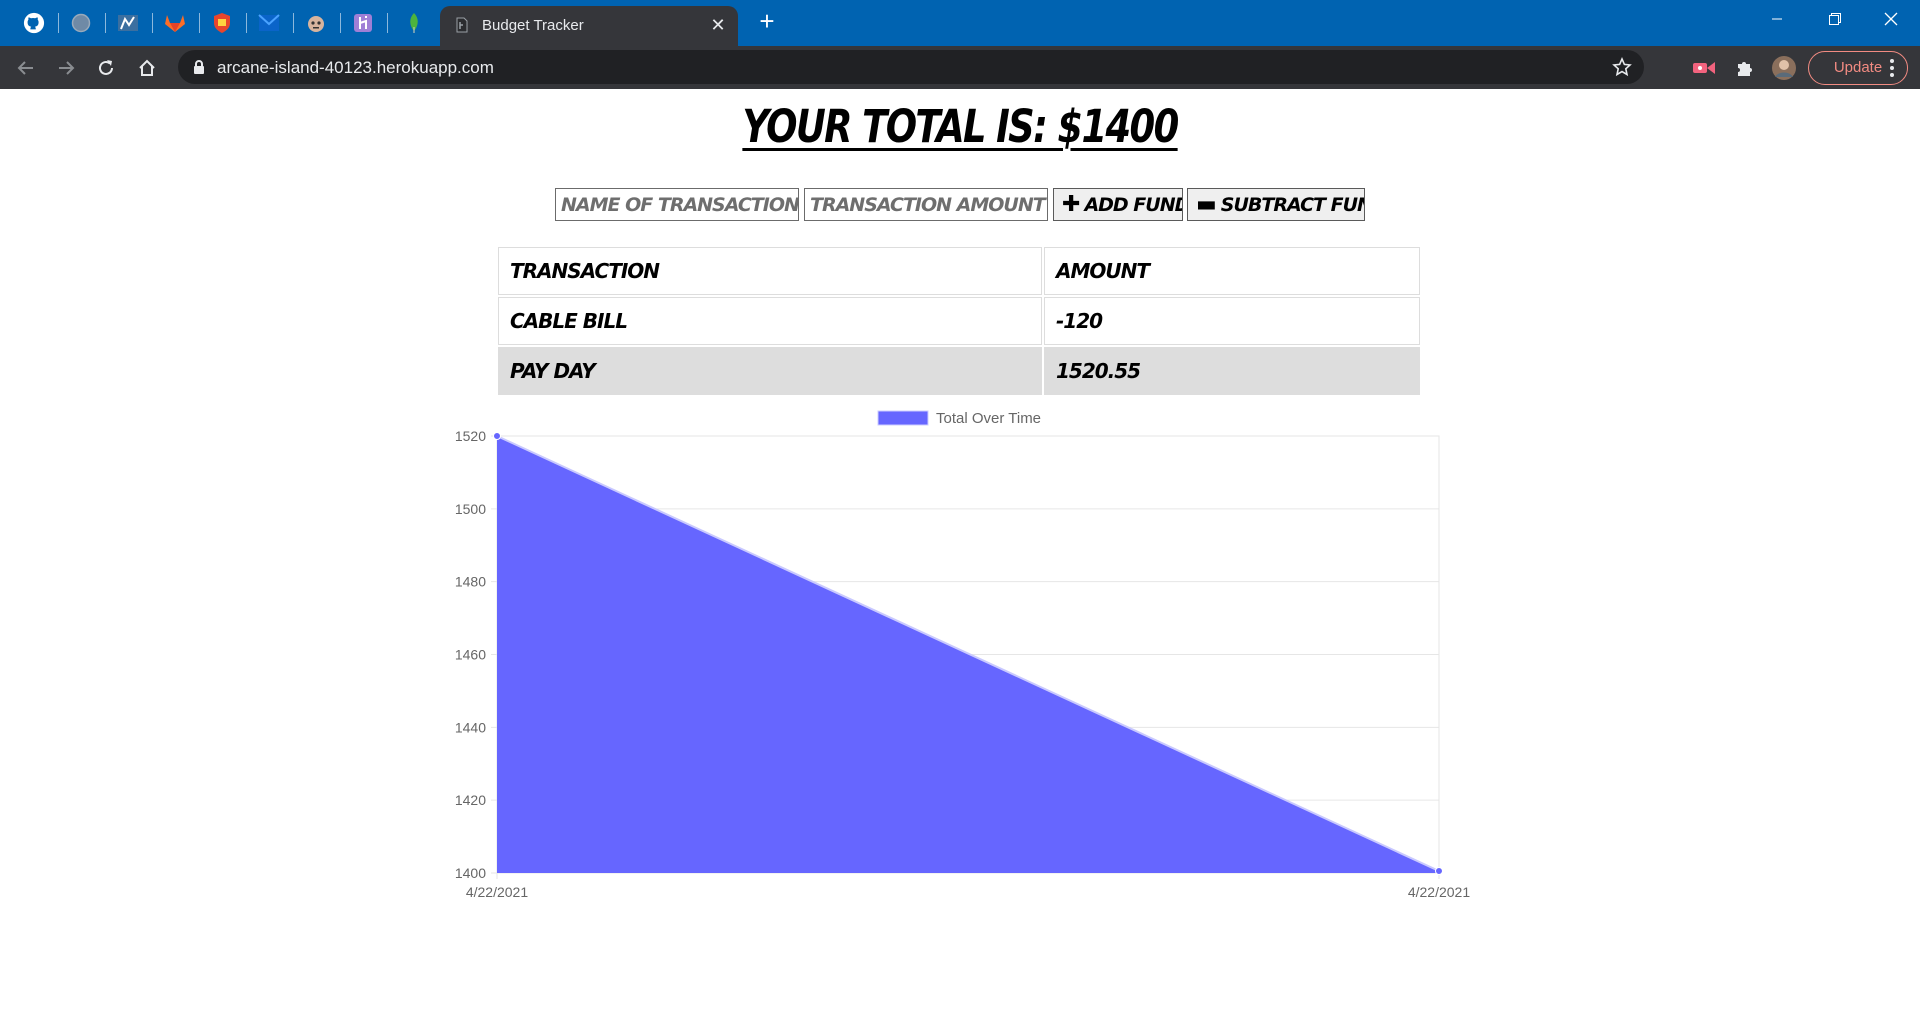  What do you see at coordinates (199, 67) in the screenshot?
I see `lock-icon` at bounding box center [199, 67].